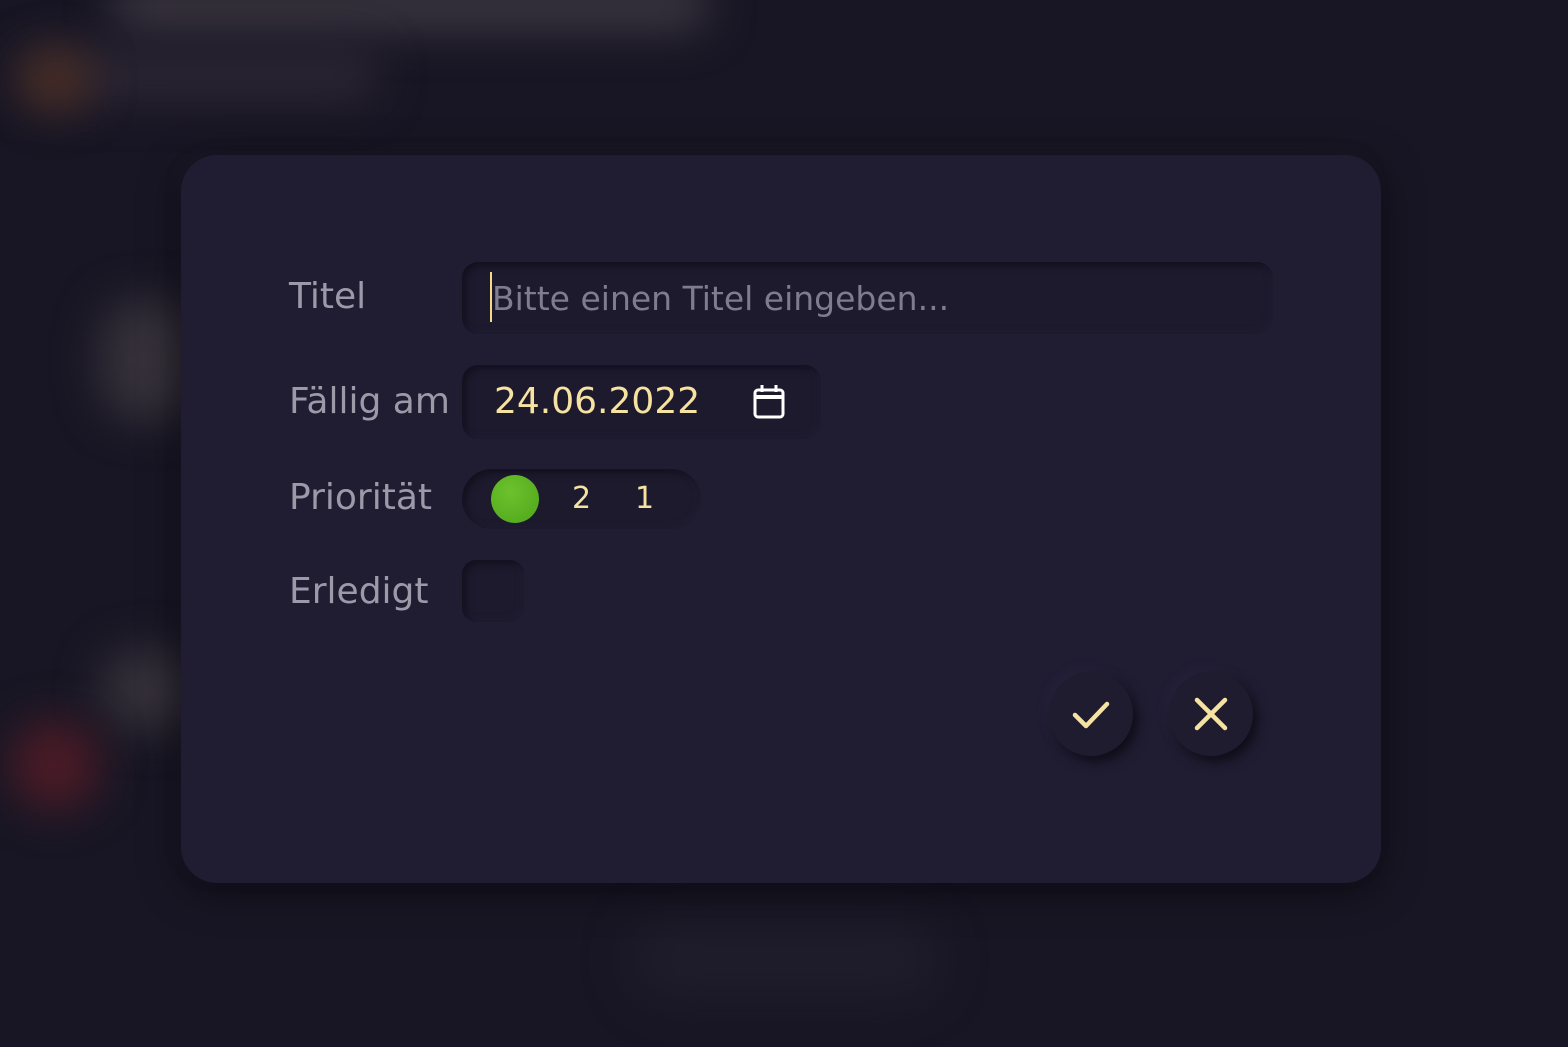 The width and height of the screenshot is (1568, 1047). Describe the element at coordinates (597, 401) in the screenshot. I see `due-date-value: 24.06.2022` at that location.